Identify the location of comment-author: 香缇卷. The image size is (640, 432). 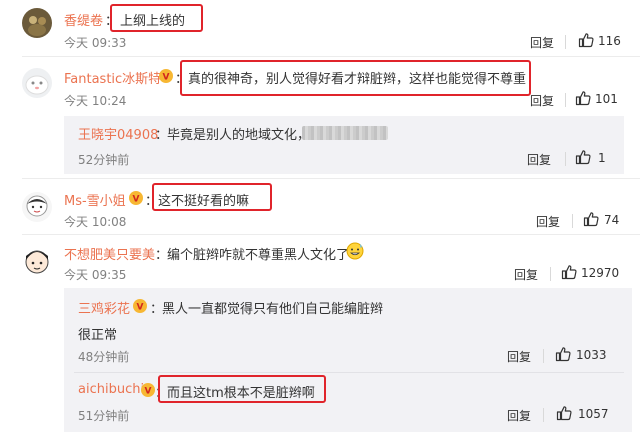
(83, 19).